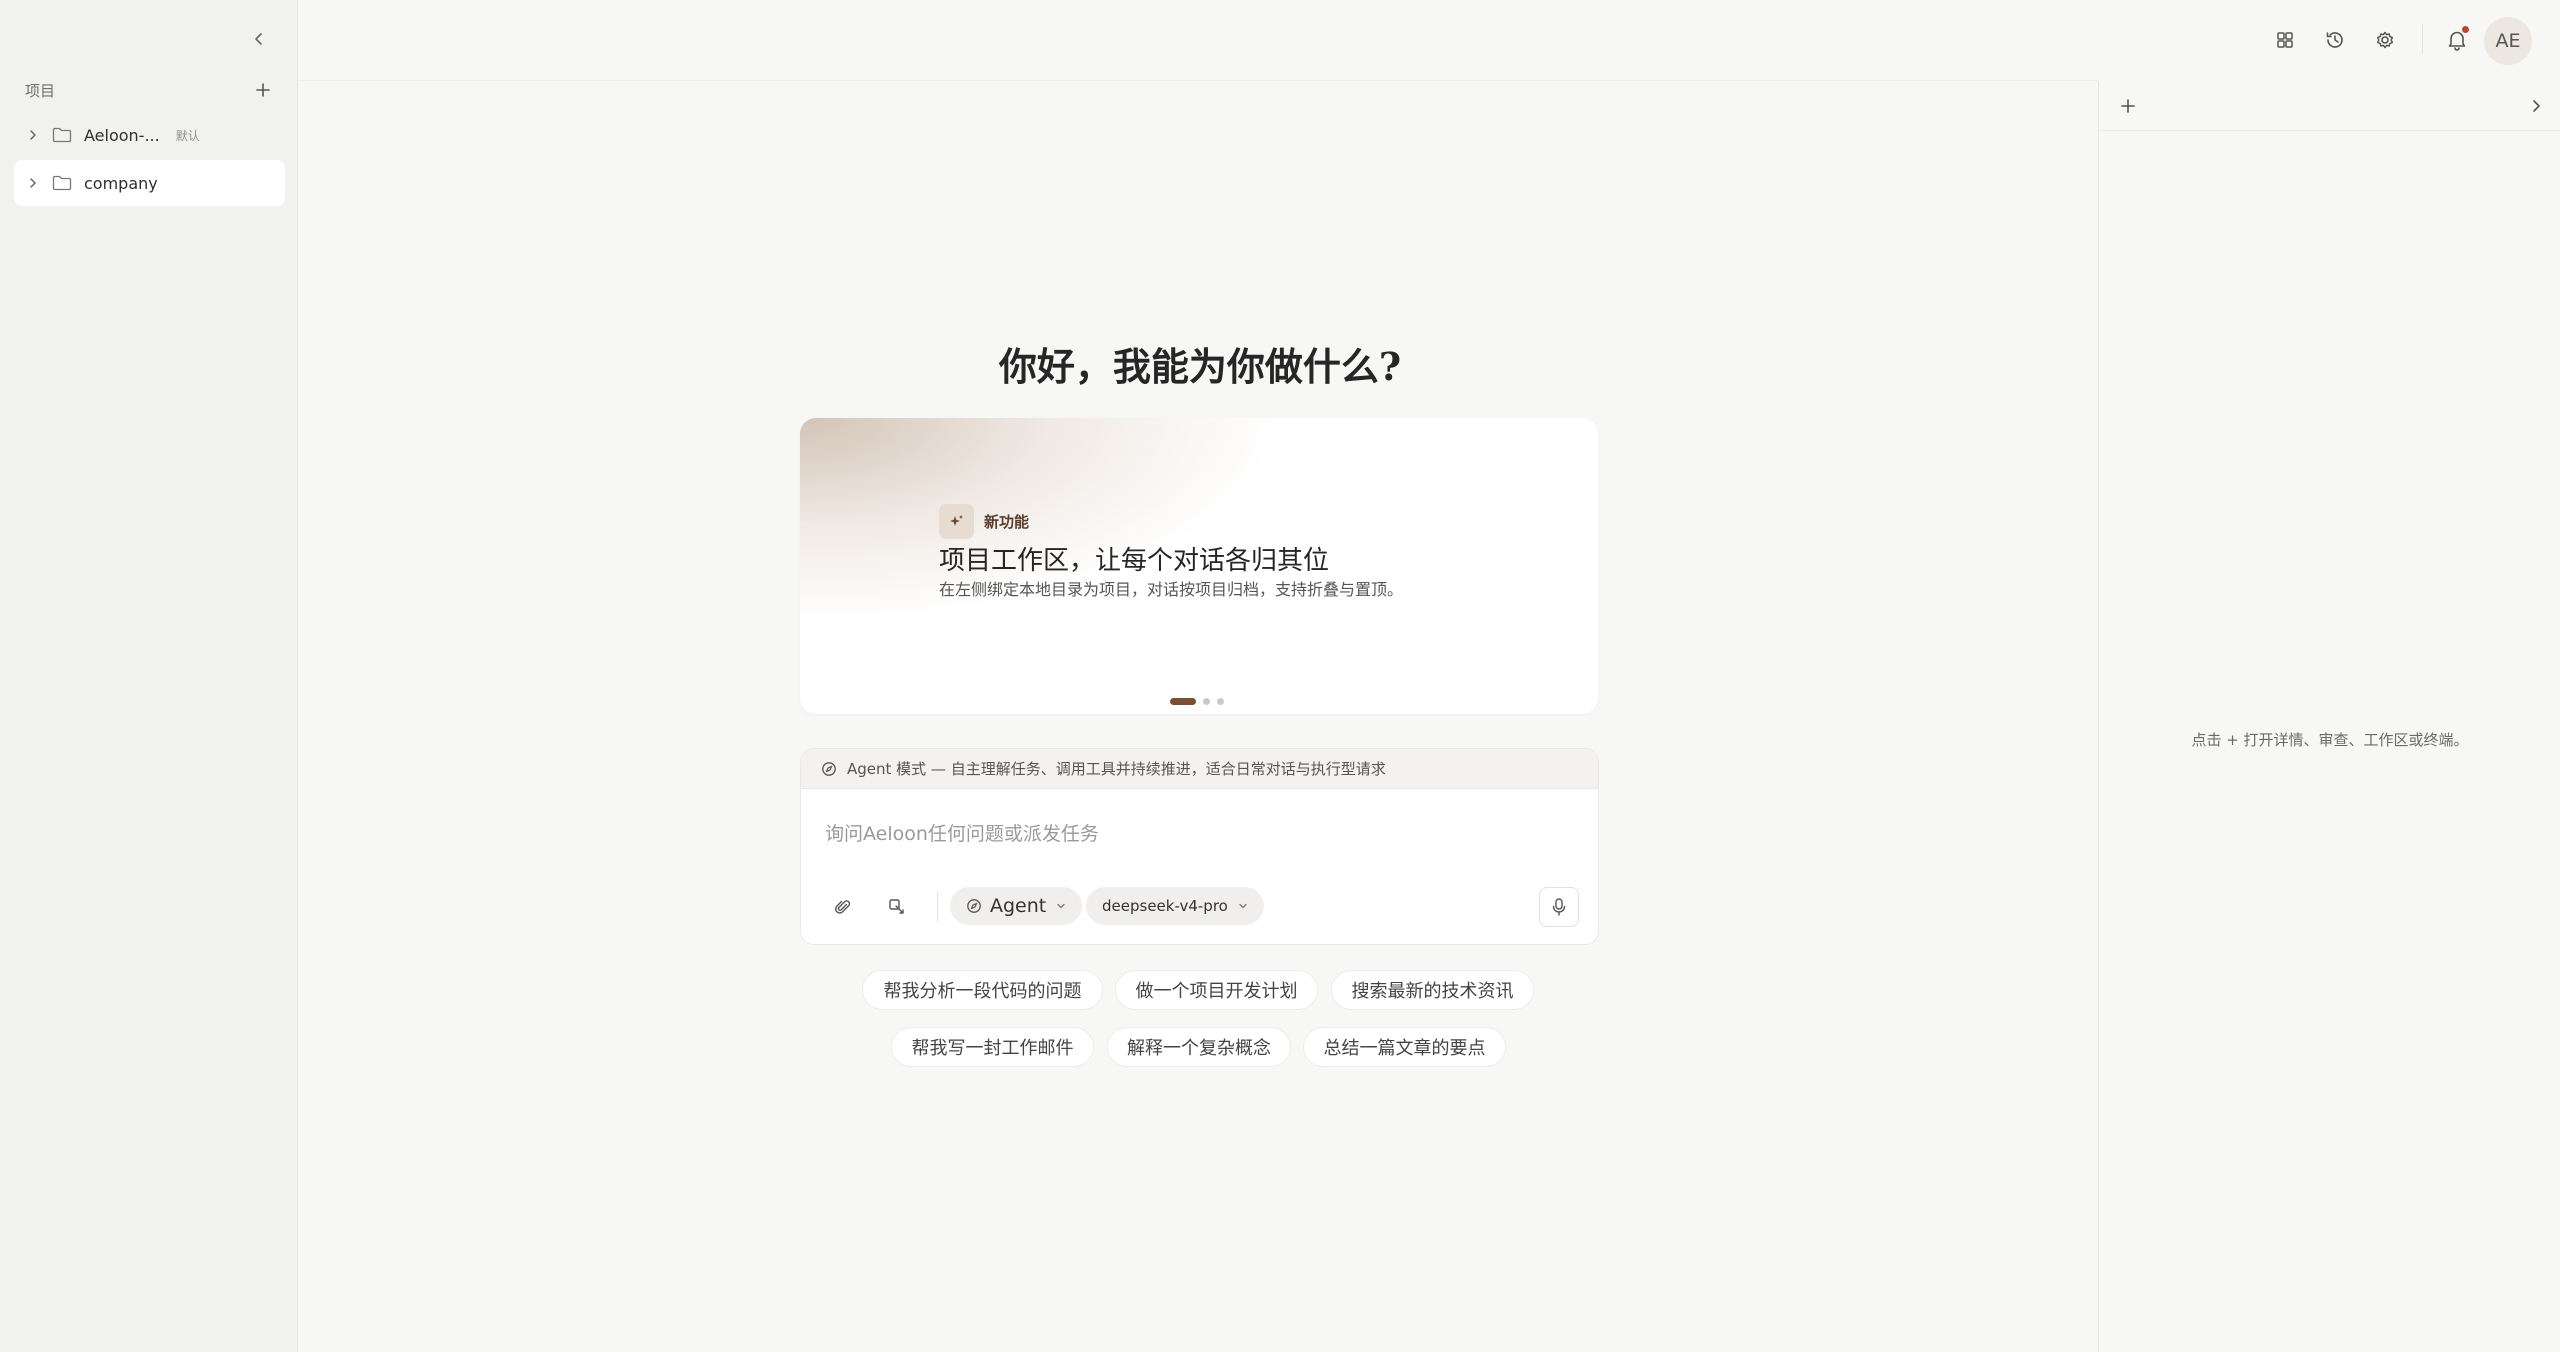 The width and height of the screenshot is (2560, 1352). I want to click on notification-dot, so click(2465, 29).